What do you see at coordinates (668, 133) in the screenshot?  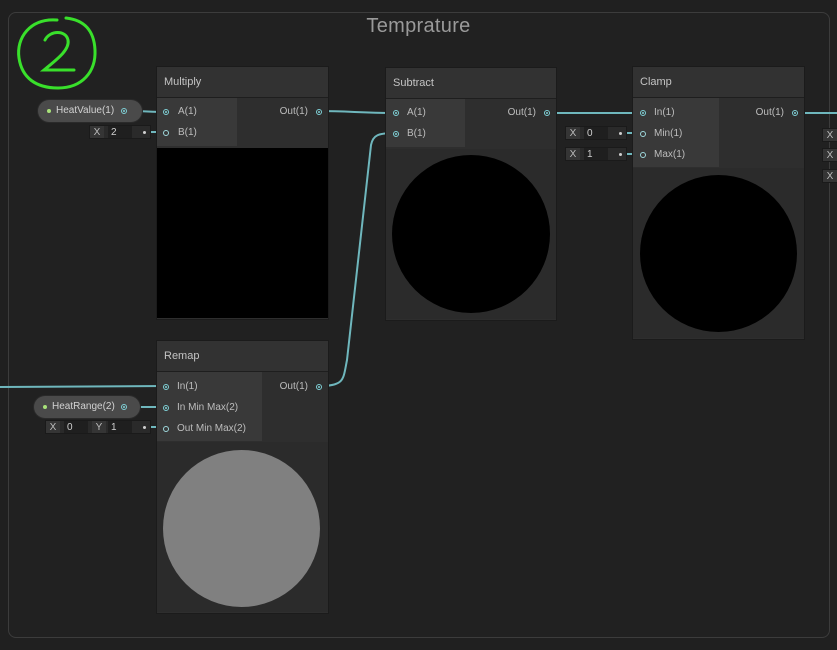 I see `port-label: Min(1)` at bounding box center [668, 133].